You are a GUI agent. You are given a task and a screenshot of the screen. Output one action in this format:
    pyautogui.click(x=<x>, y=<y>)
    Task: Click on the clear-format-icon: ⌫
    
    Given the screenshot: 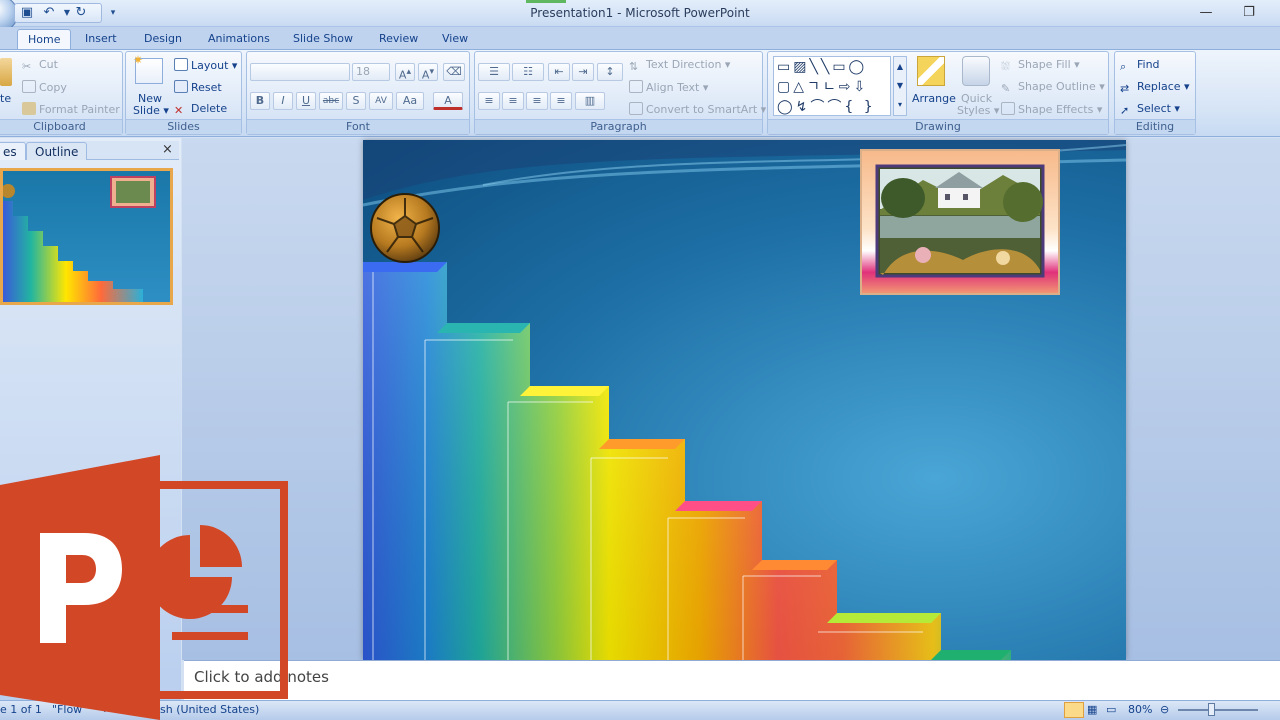 What is the action you would take?
    pyautogui.click(x=454, y=72)
    